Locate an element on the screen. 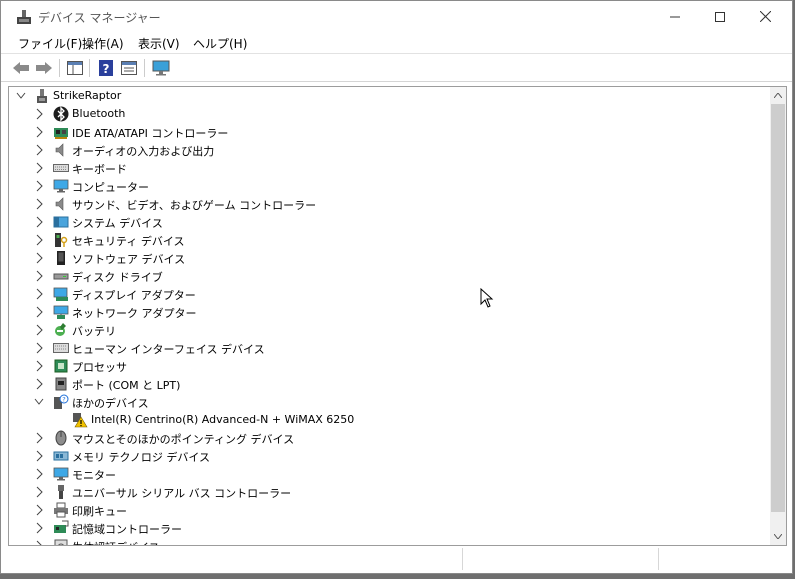 This screenshot has width=795, height=579. tree-item-category: セキュリティ デバイス is located at coordinates (389, 240).